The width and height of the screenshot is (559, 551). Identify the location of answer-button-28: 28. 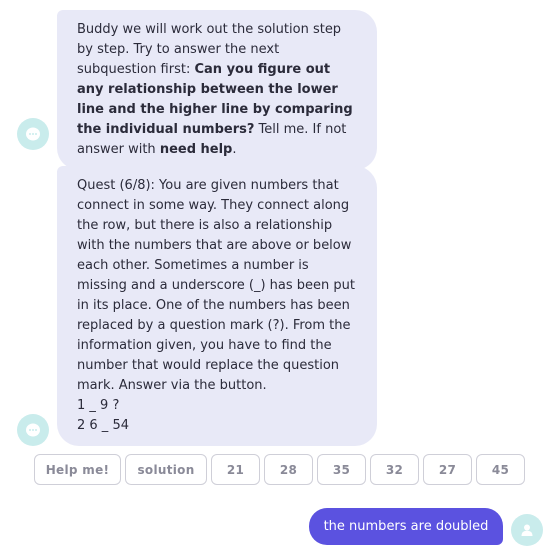
(288, 469).